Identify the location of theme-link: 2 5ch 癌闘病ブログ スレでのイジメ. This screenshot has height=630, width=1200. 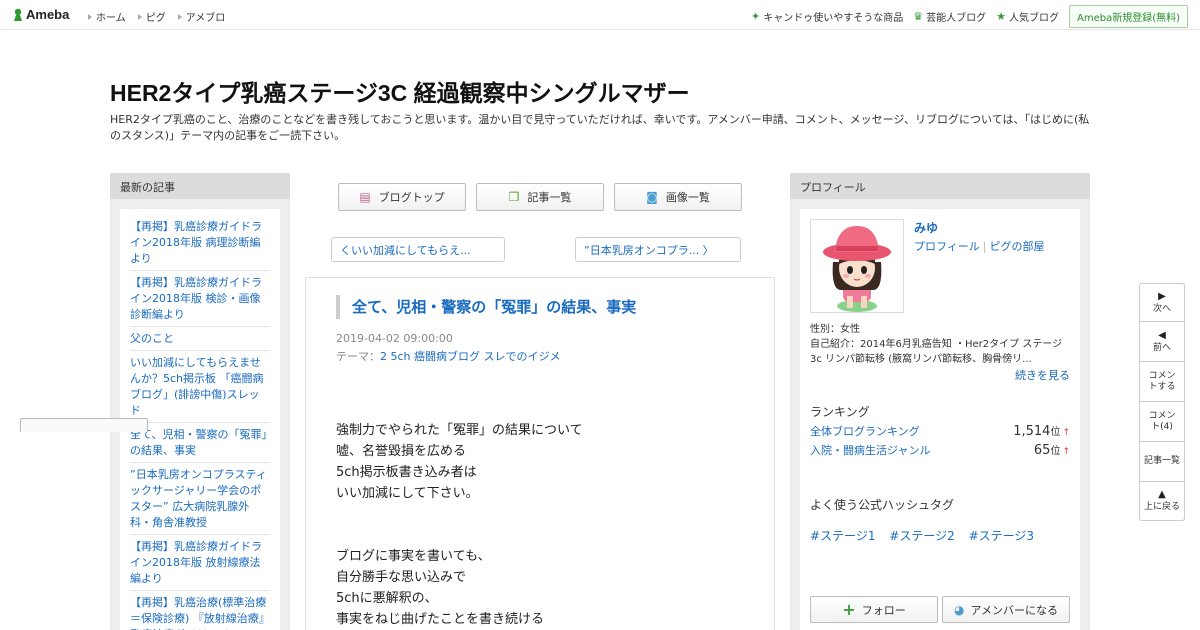
(470, 356).